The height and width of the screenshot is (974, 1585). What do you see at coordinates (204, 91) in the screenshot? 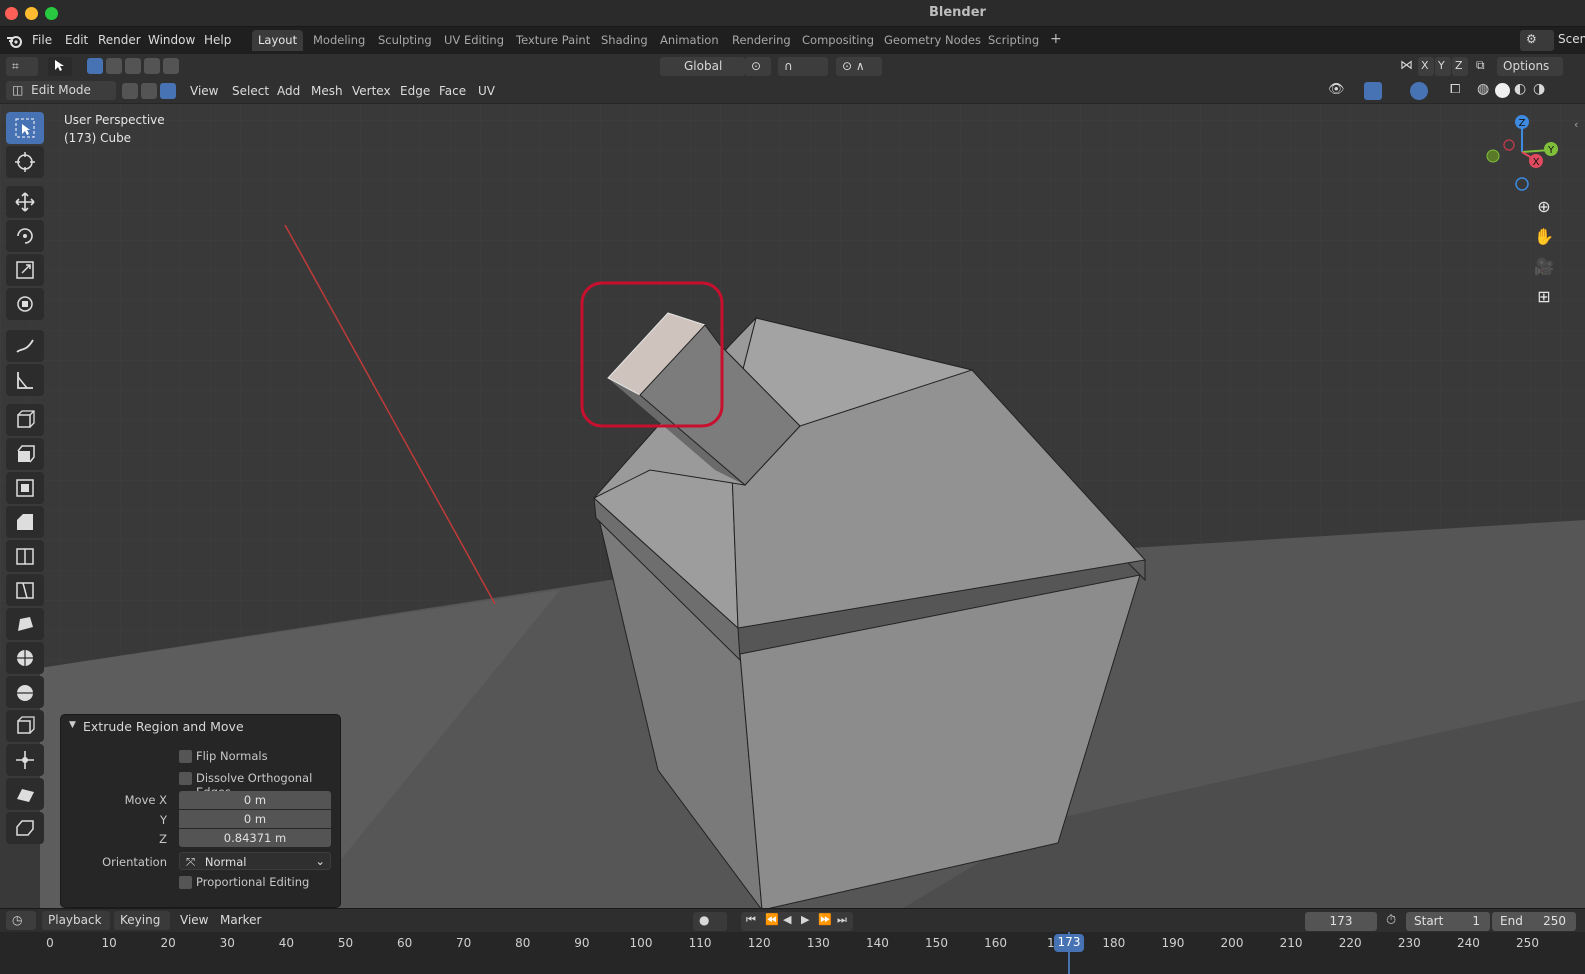
I see `menu-view: View` at bounding box center [204, 91].